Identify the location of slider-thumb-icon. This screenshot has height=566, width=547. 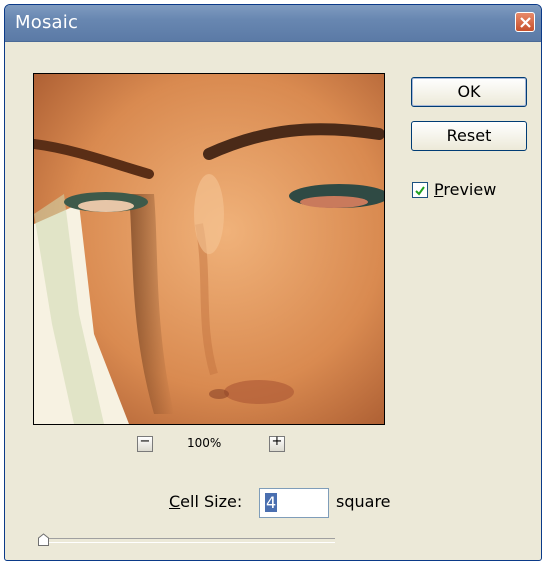
(43, 540).